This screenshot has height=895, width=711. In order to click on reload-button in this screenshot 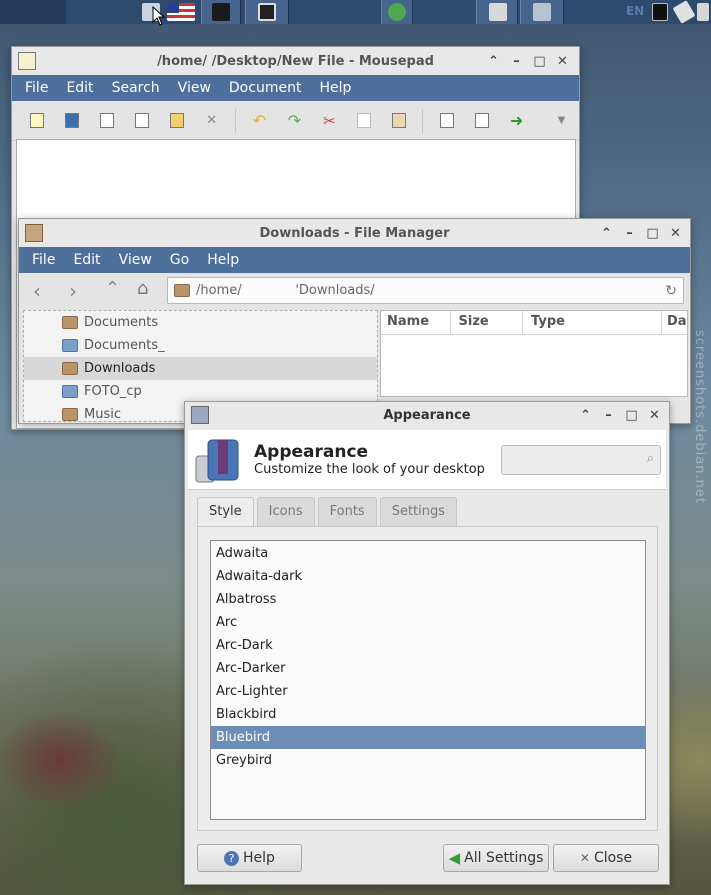, I will do `click(176, 121)`.